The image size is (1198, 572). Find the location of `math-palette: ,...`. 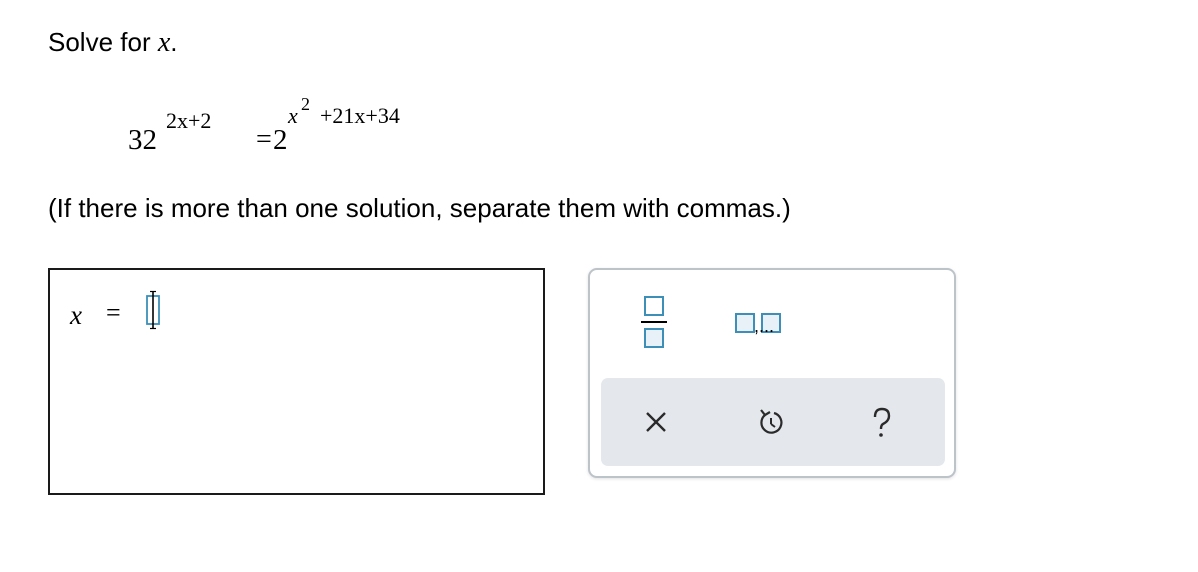

math-palette: ,... is located at coordinates (772, 373).